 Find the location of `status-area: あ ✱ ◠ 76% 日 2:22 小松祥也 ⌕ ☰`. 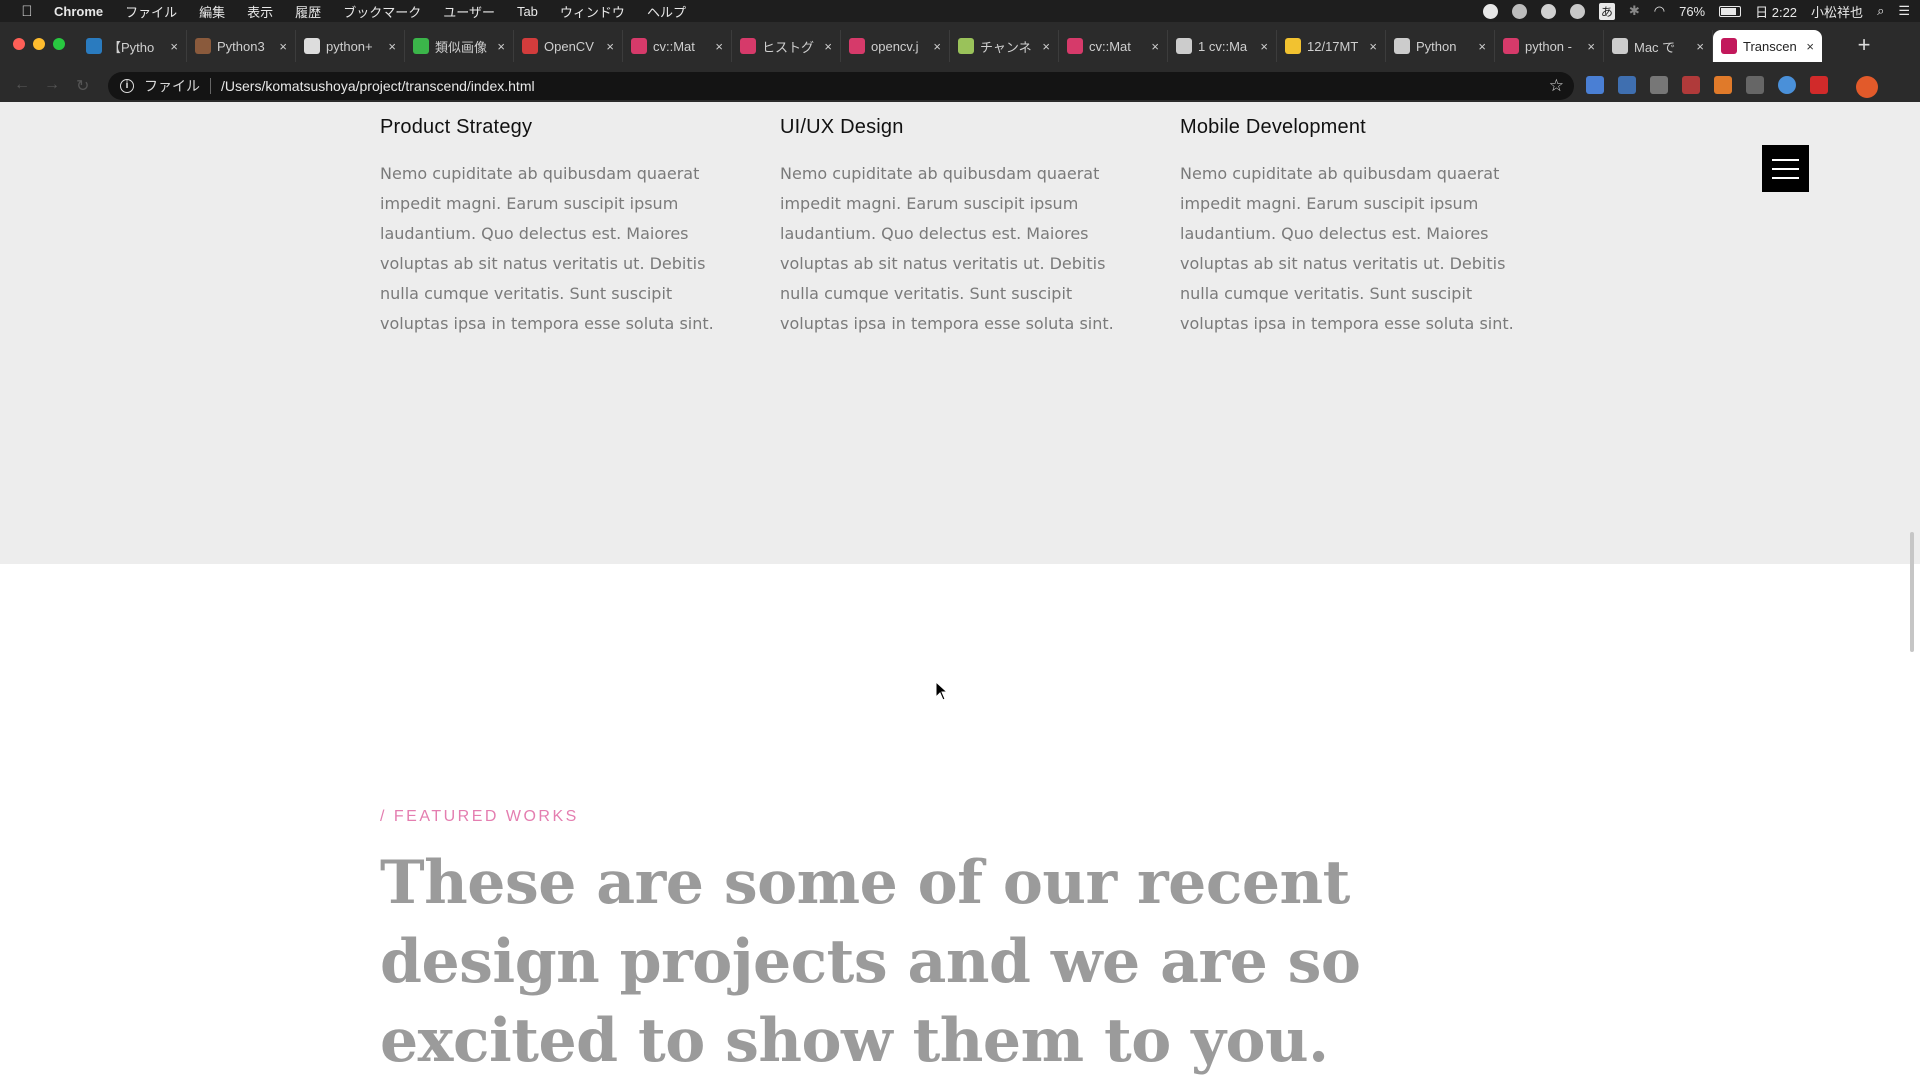

status-area: あ ✱ ◠ 76% 日 2:22 小松祥也 ⌕ ☰ is located at coordinates (1696, 11).